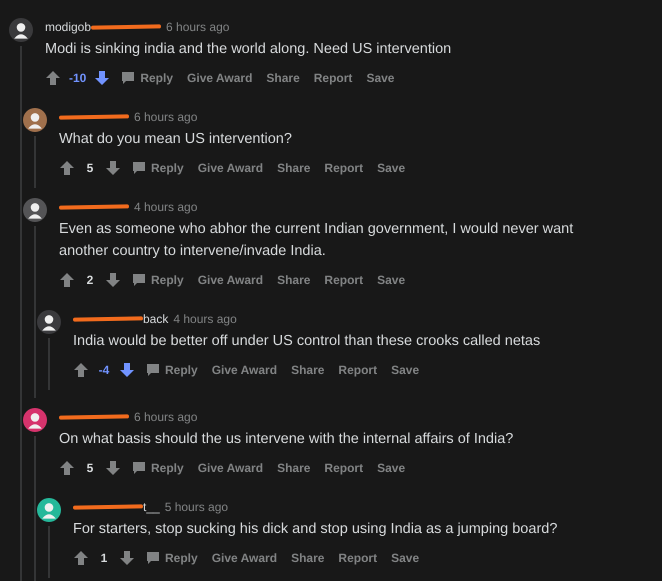 The image size is (662, 581). Describe the element at coordinates (104, 558) in the screenshot. I see `vote-count: 1` at that location.